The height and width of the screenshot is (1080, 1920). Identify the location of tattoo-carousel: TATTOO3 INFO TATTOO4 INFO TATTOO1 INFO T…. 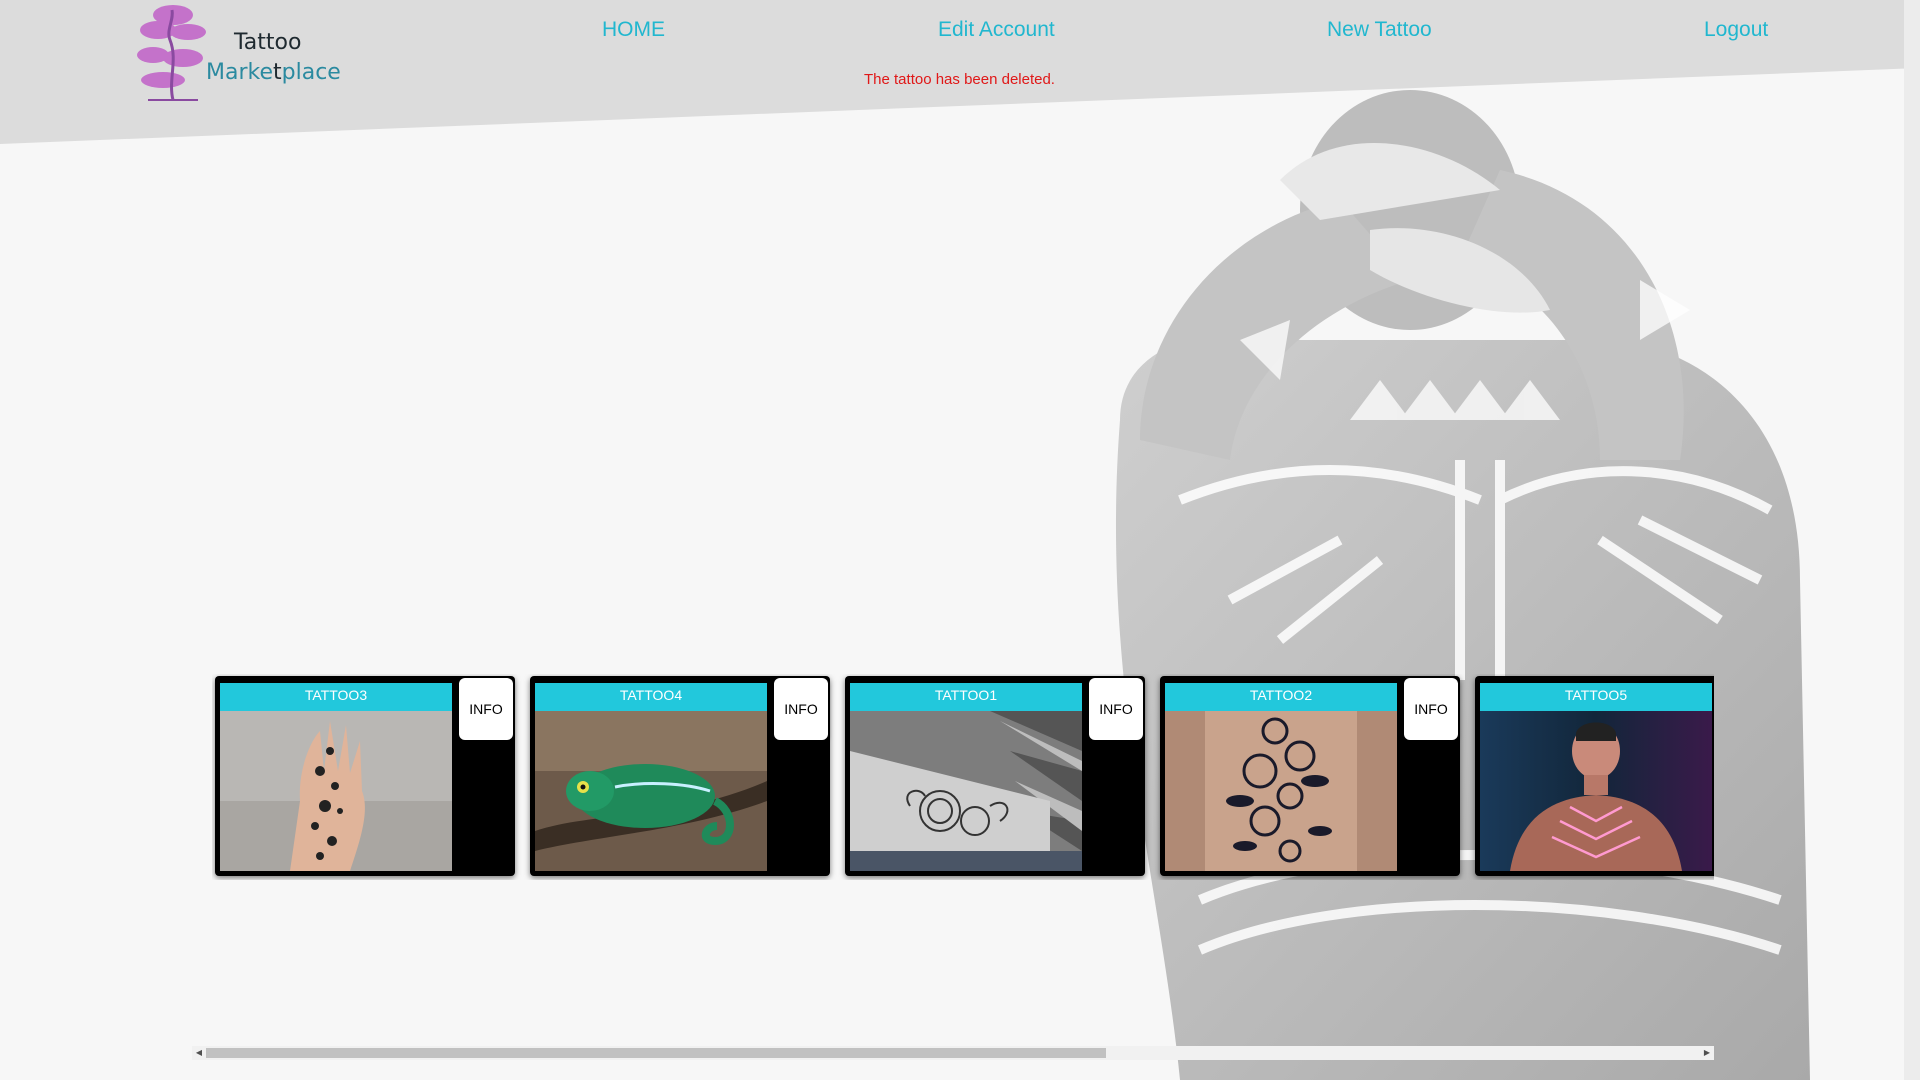
(963, 777).